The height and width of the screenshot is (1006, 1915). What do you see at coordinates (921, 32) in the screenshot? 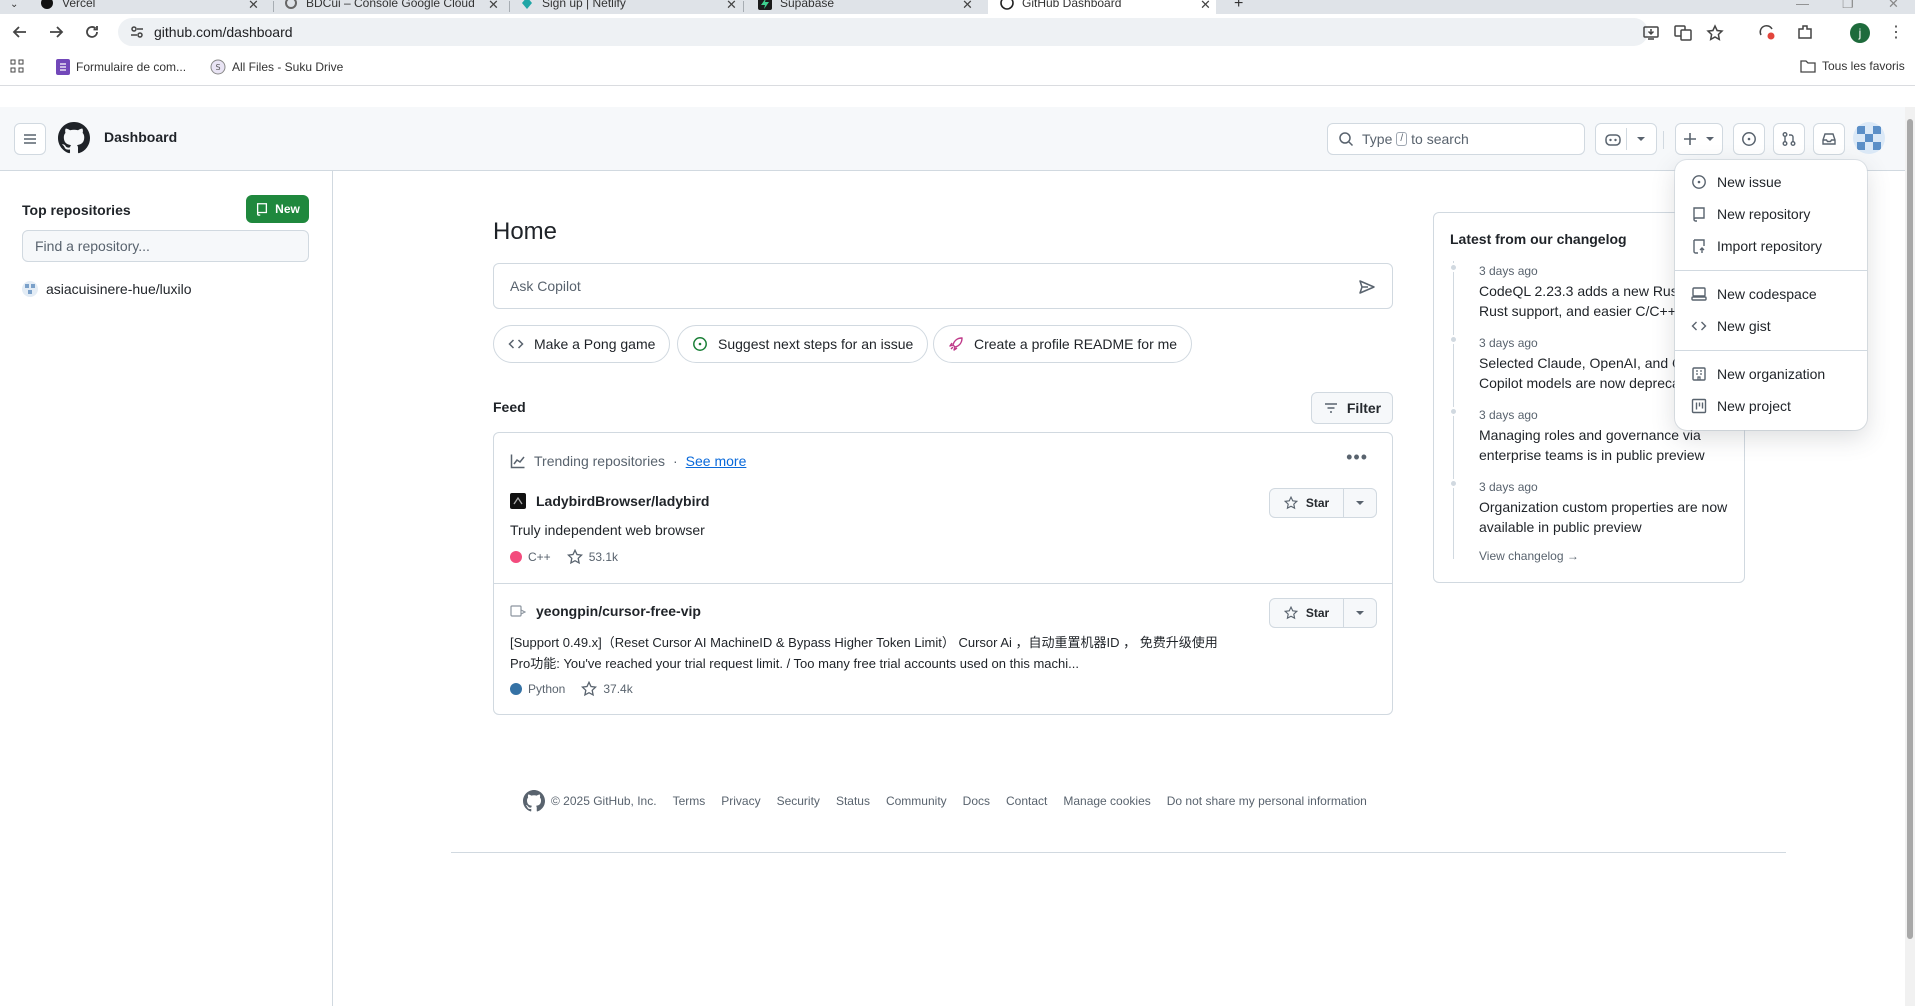
I see `address-bar: github.com/dashboard` at bounding box center [921, 32].